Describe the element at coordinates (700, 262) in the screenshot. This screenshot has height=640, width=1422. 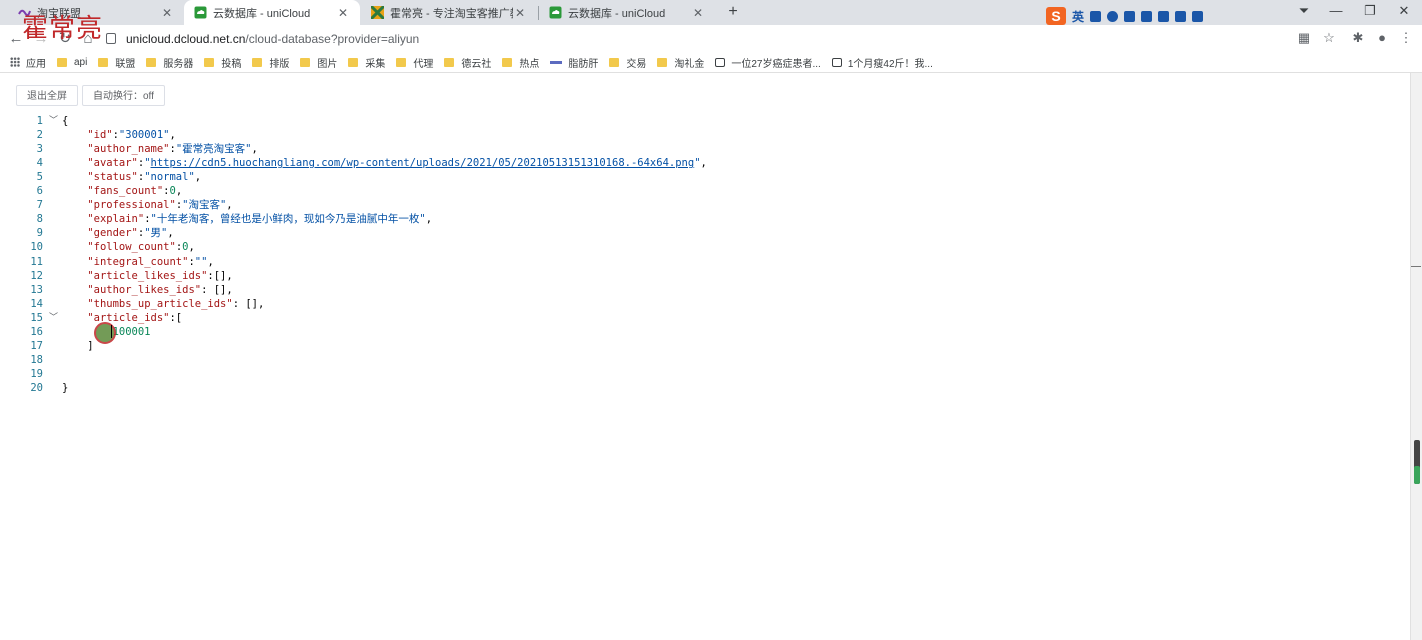
I see `code-line: 11 "integral_count":"",` at that location.